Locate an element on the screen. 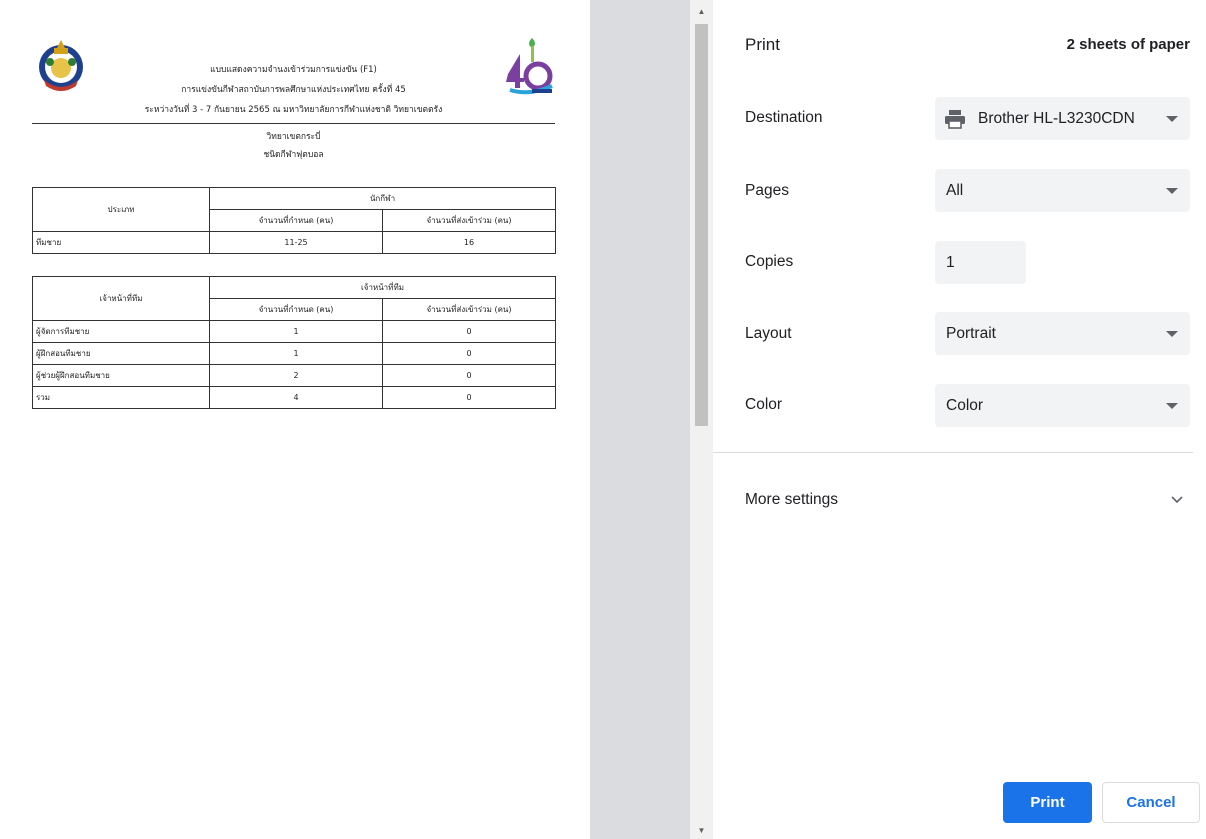 This screenshot has height=839, width=1206. scroll-up-icon: ▲ is located at coordinates (701, 12).